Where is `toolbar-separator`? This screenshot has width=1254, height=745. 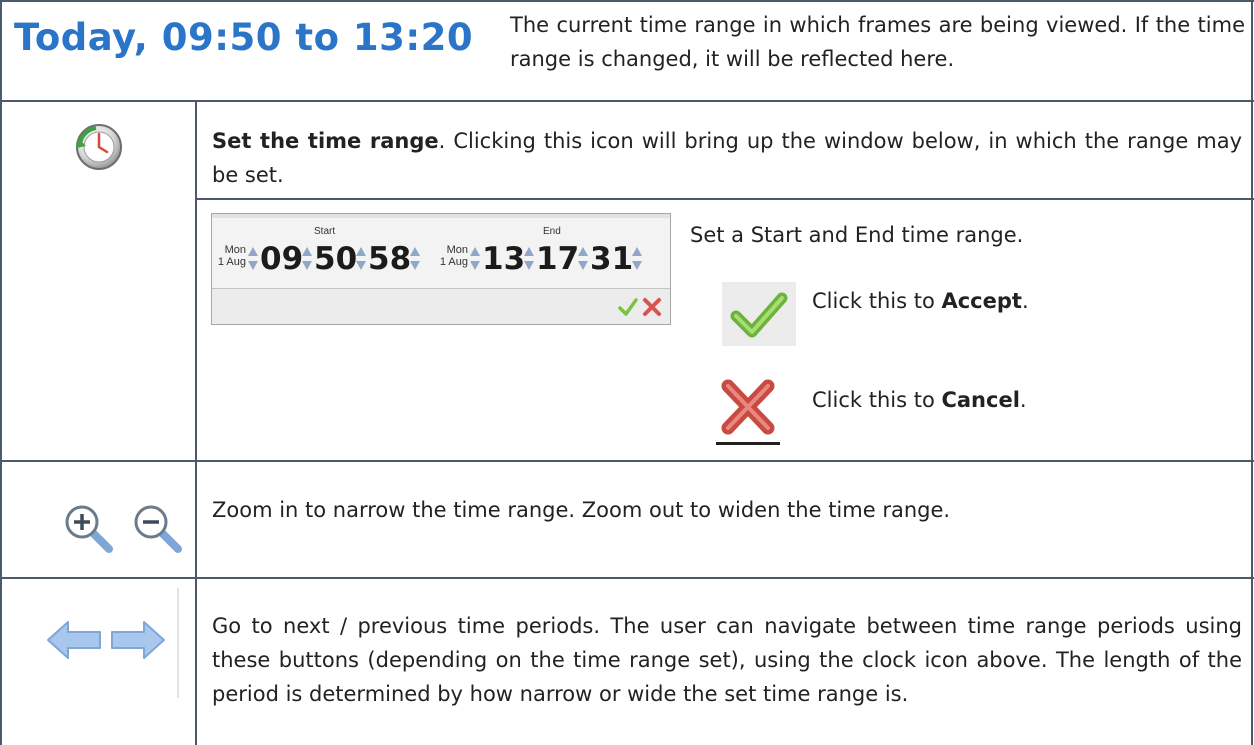 toolbar-separator is located at coordinates (178, 643).